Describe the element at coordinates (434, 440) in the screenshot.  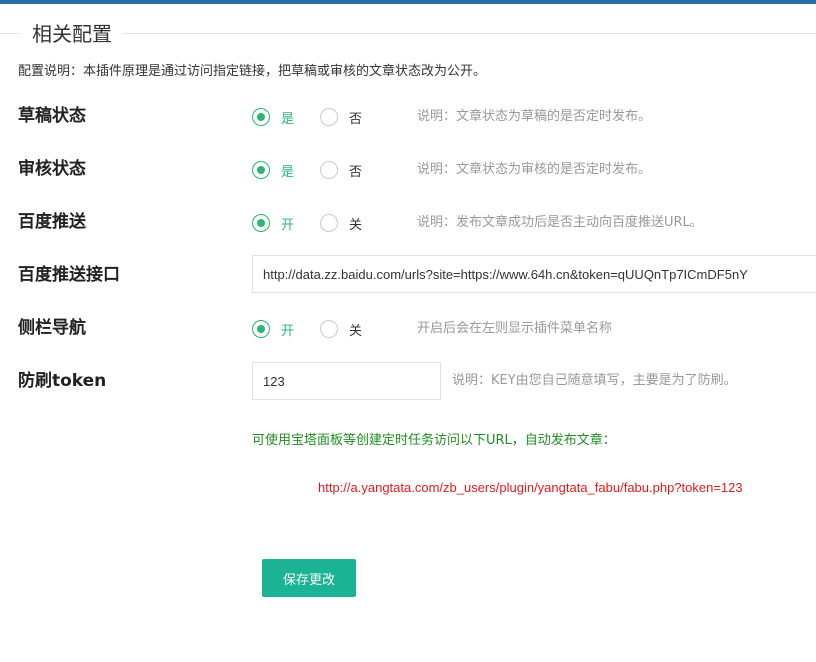
I see `cron-note: 可使用宝塔面板等创建定时任务访问以下URL，自动发布文章：` at that location.